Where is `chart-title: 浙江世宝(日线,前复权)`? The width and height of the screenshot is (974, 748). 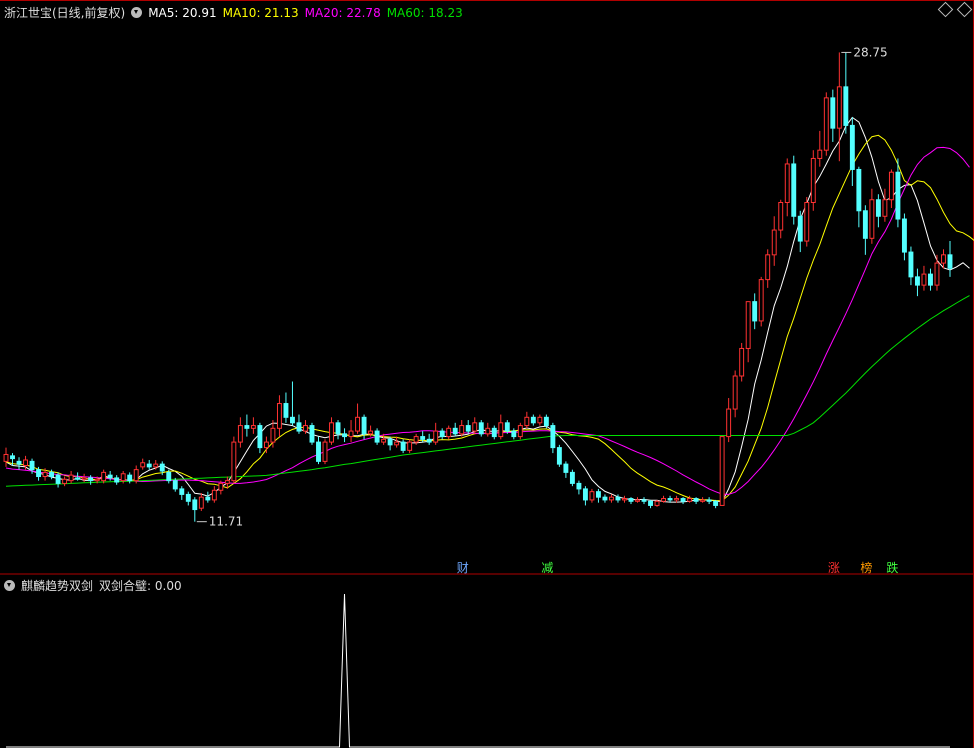 chart-title: 浙江世宝(日线,前复权) is located at coordinates (64, 12).